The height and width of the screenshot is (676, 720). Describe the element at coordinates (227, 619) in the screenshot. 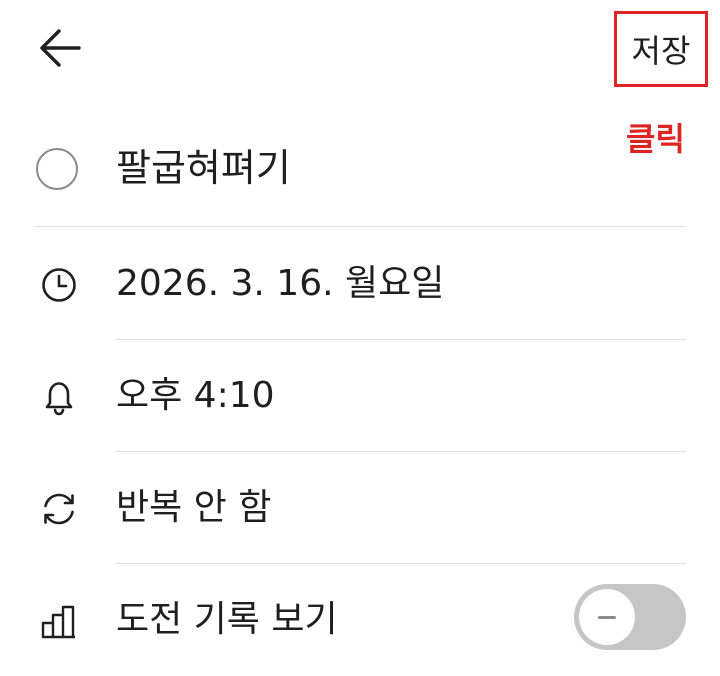

I see `challenge-label: 도전 기록 보기` at that location.